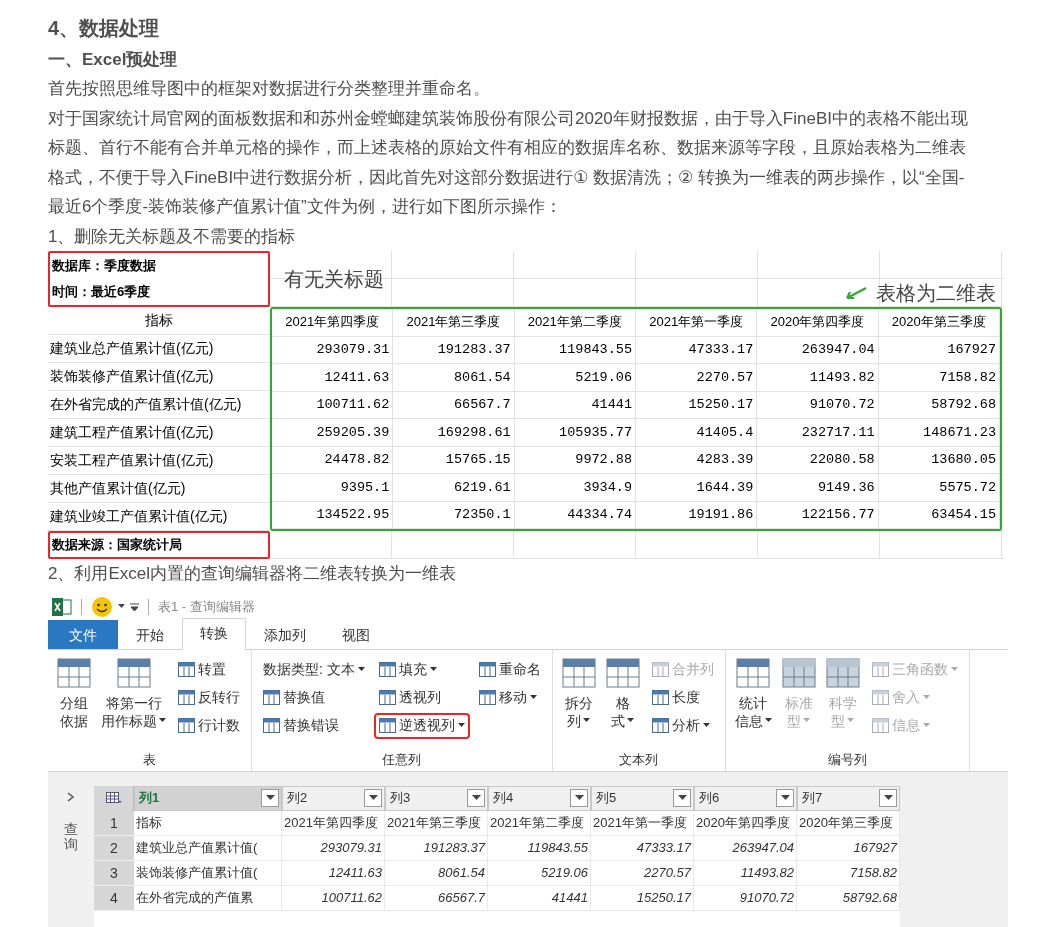 This screenshot has width=1056, height=927. What do you see at coordinates (436, 873) in the screenshot?
I see `table-cell: 8061.54` at bounding box center [436, 873].